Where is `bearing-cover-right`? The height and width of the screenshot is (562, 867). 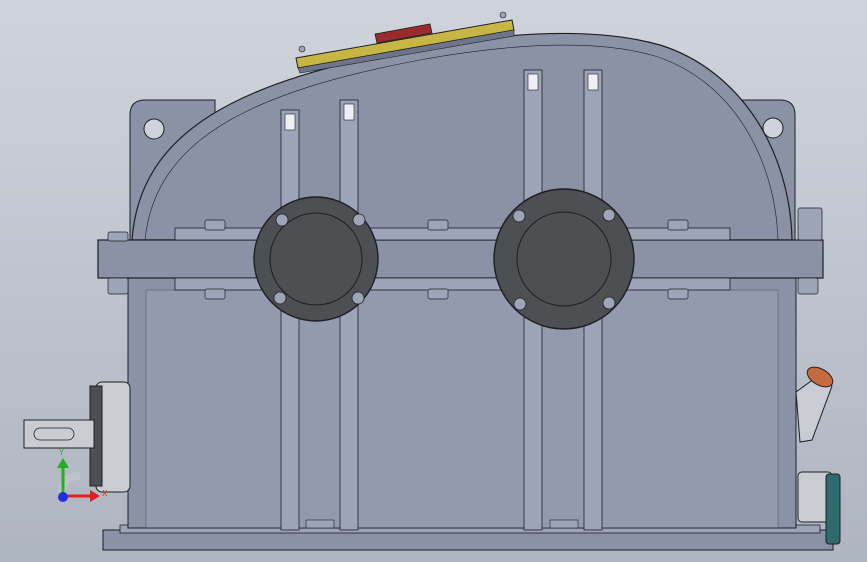 bearing-cover-right is located at coordinates (564, 259).